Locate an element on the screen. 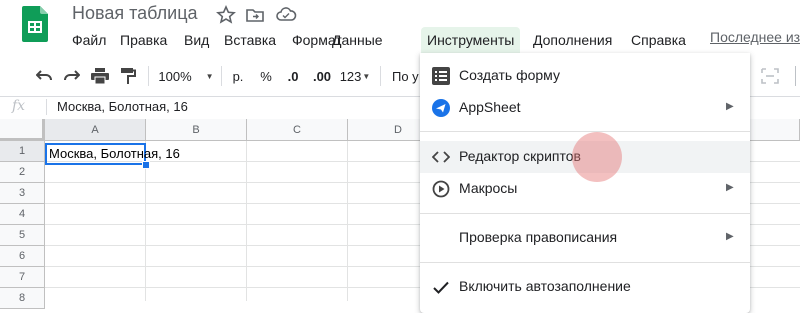 This screenshot has width=800, height=313. formula-input: Москва, Болотная, 16 is located at coordinates (122, 106).